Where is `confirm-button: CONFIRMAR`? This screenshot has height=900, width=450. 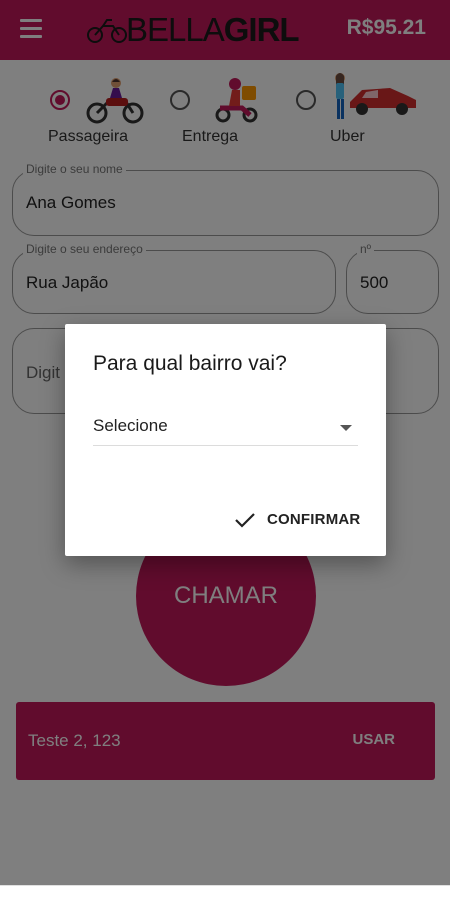
confirm-button: CONFIRMAR is located at coordinates (297, 520).